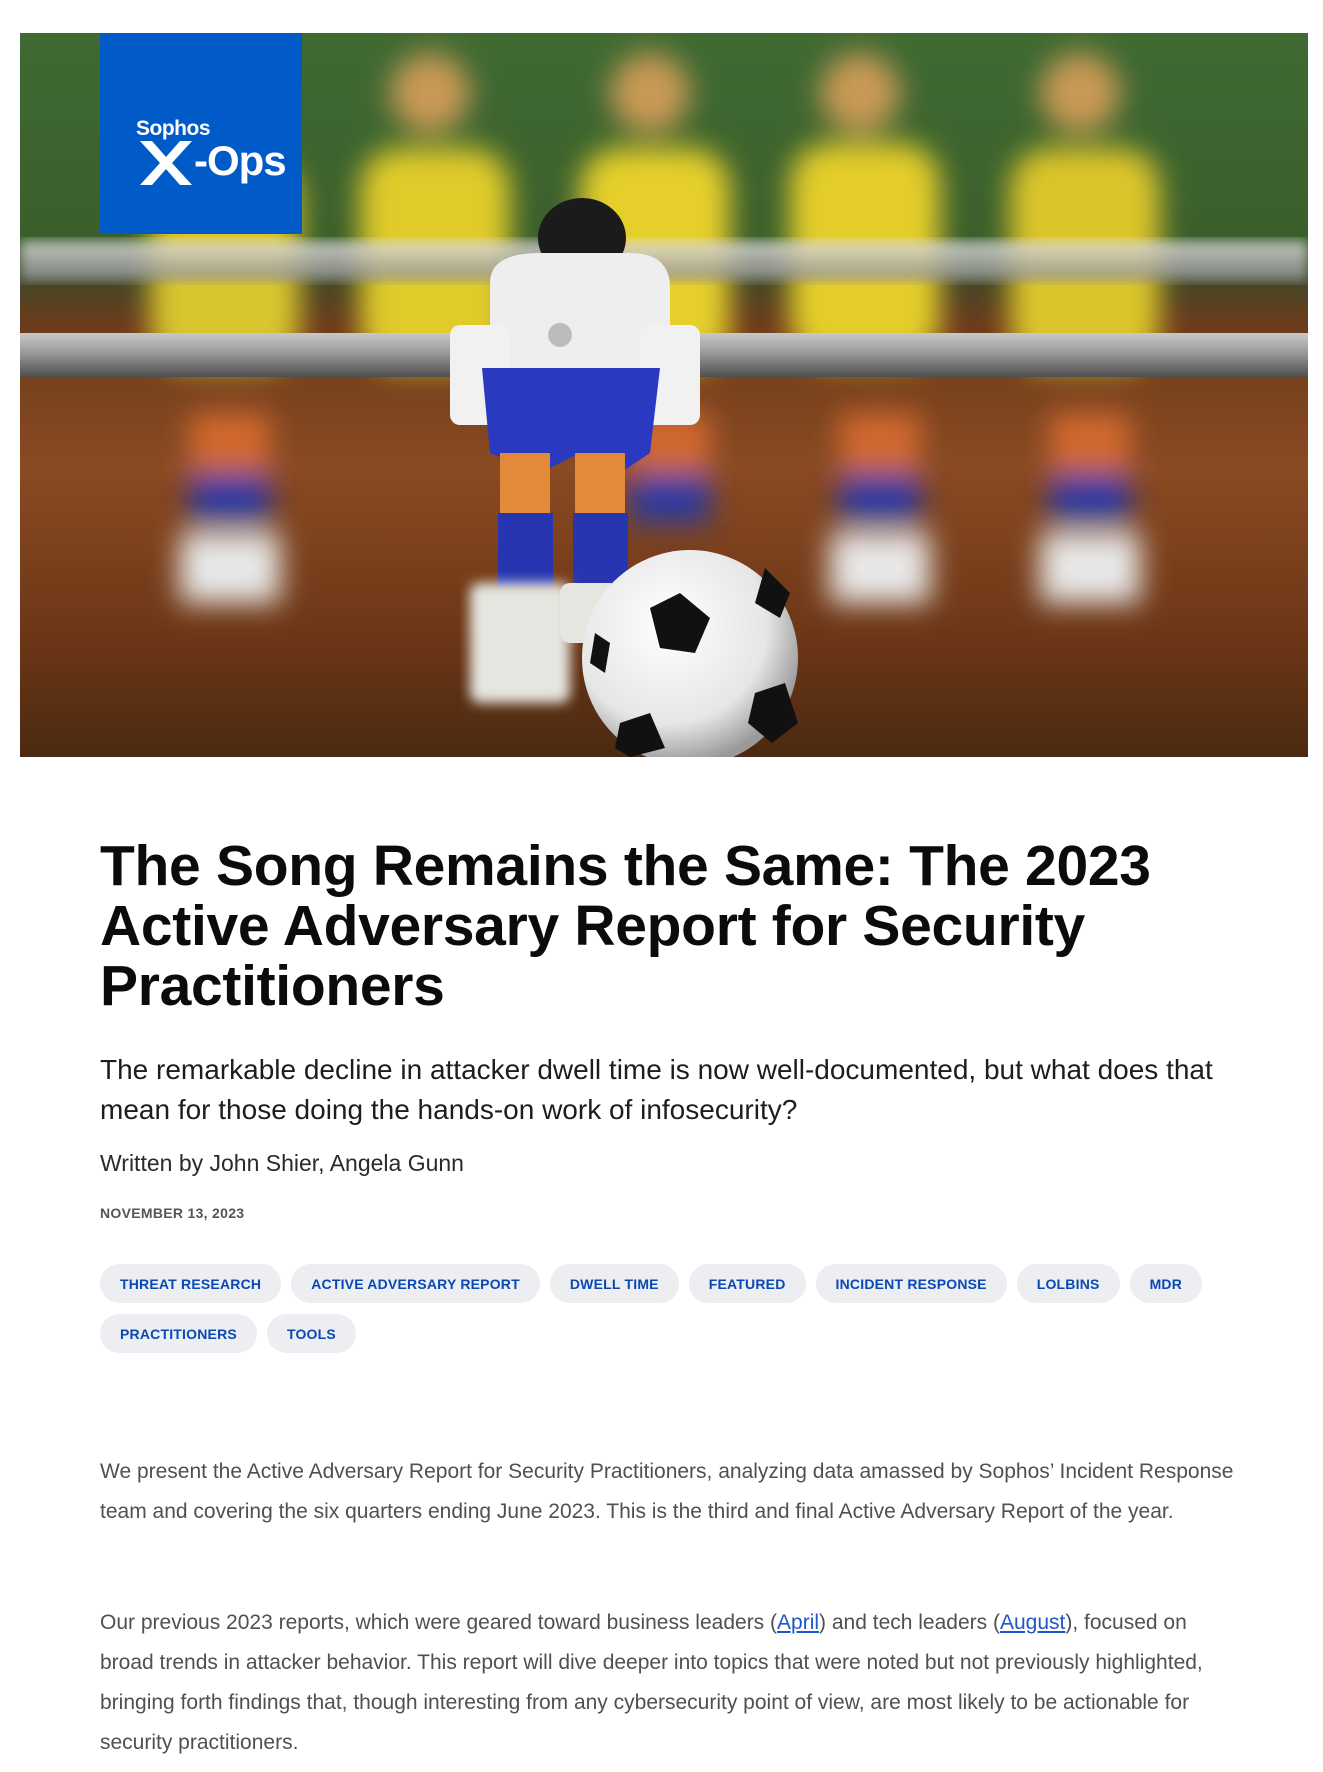  What do you see at coordinates (415, 1283) in the screenshot?
I see `tag-active-adversary-report: ACTIVE ADVERSARY REPORT` at bounding box center [415, 1283].